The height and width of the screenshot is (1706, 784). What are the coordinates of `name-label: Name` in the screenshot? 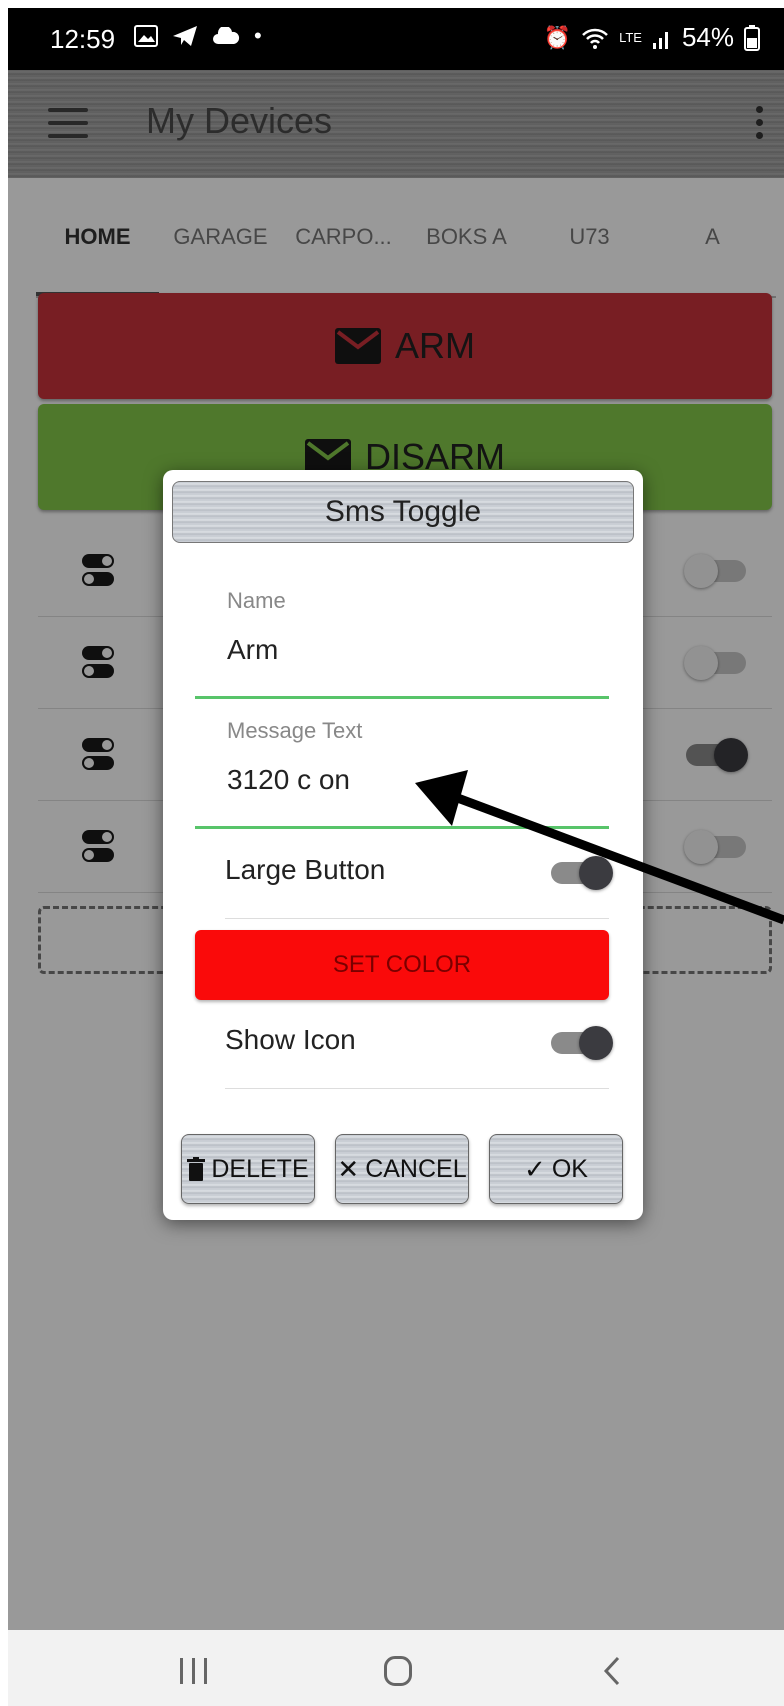 It's located at (256, 600).